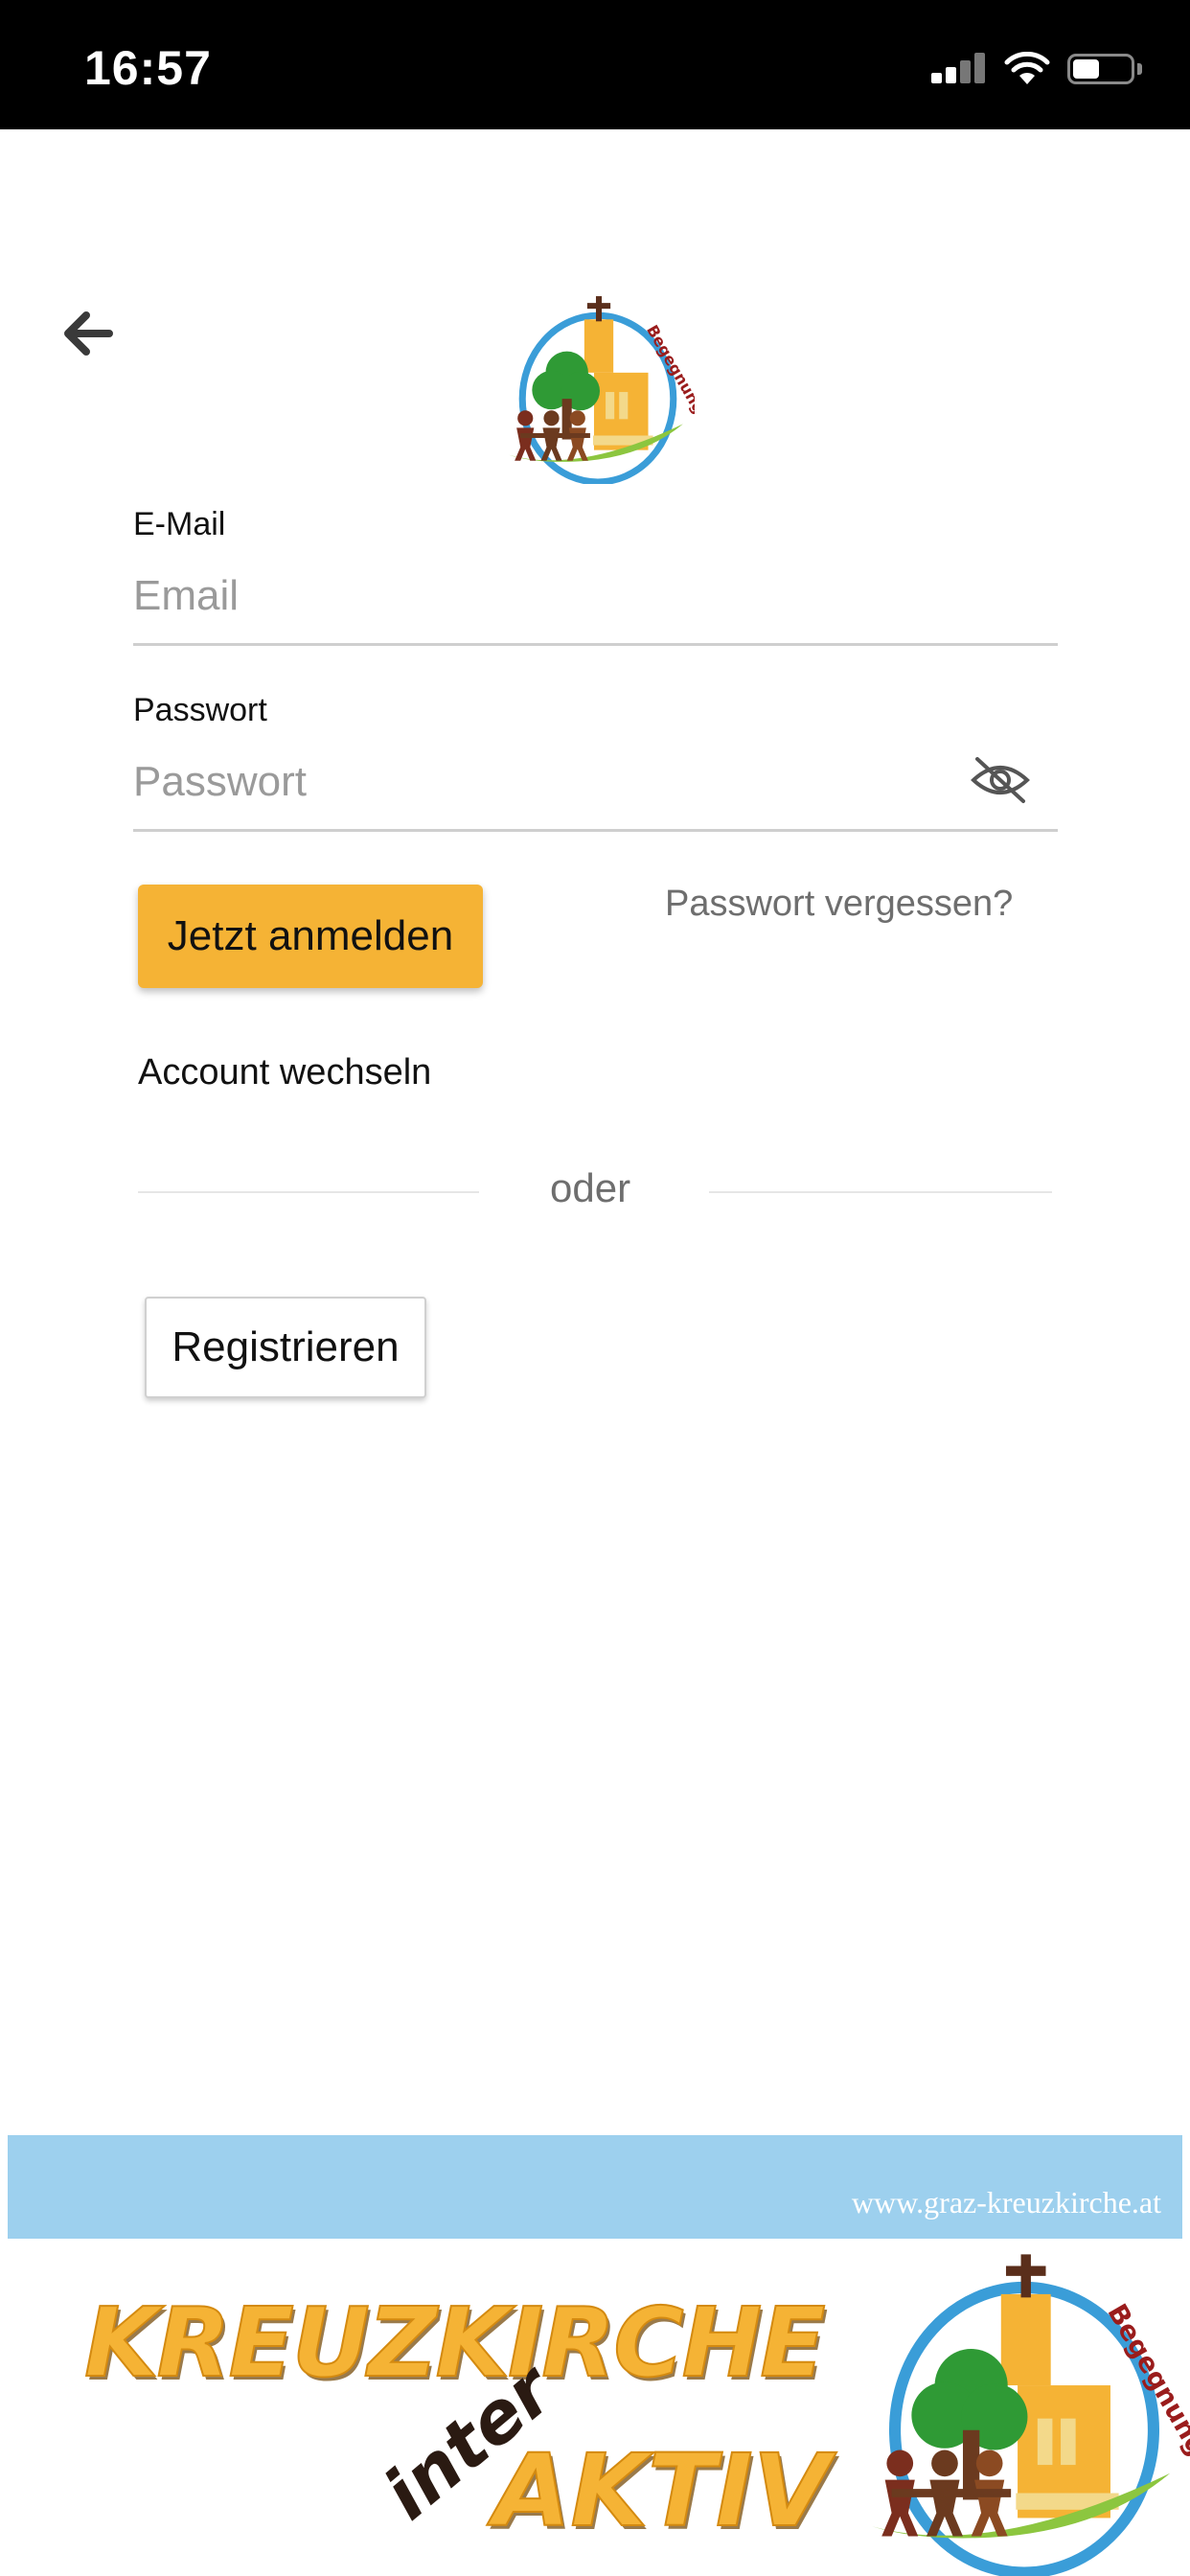 This screenshot has height=2576, width=1190. Describe the element at coordinates (179, 524) in the screenshot. I see `email-label: E-Mail` at that location.